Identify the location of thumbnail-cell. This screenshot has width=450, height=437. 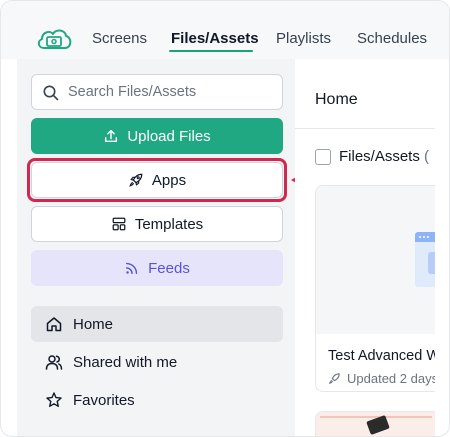
(431, 263).